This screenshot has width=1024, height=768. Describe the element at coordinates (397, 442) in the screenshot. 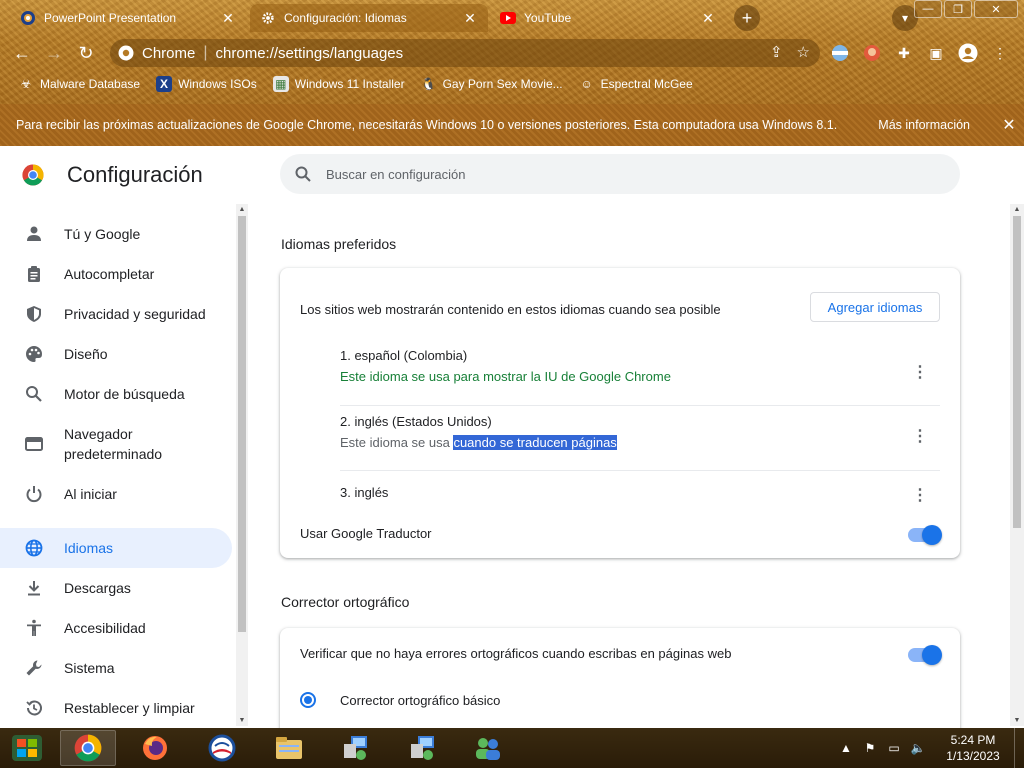

I see `note-text: Este idioma se usa` at that location.